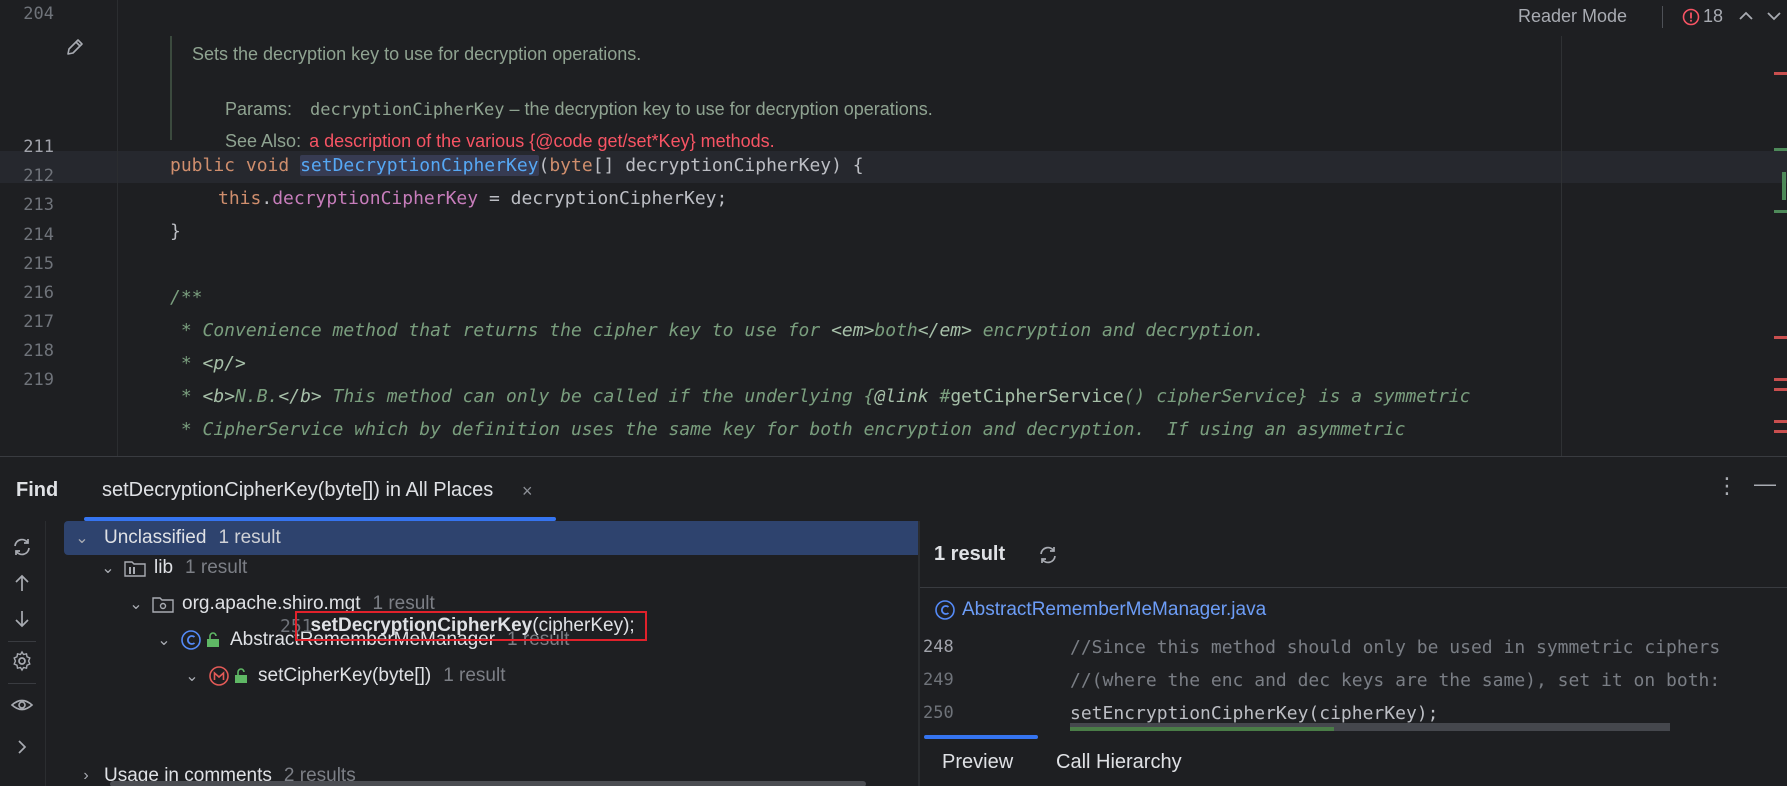  What do you see at coordinates (977, 762) in the screenshot?
I see `tab-preview: Preview` at bounding box center [977, 762].